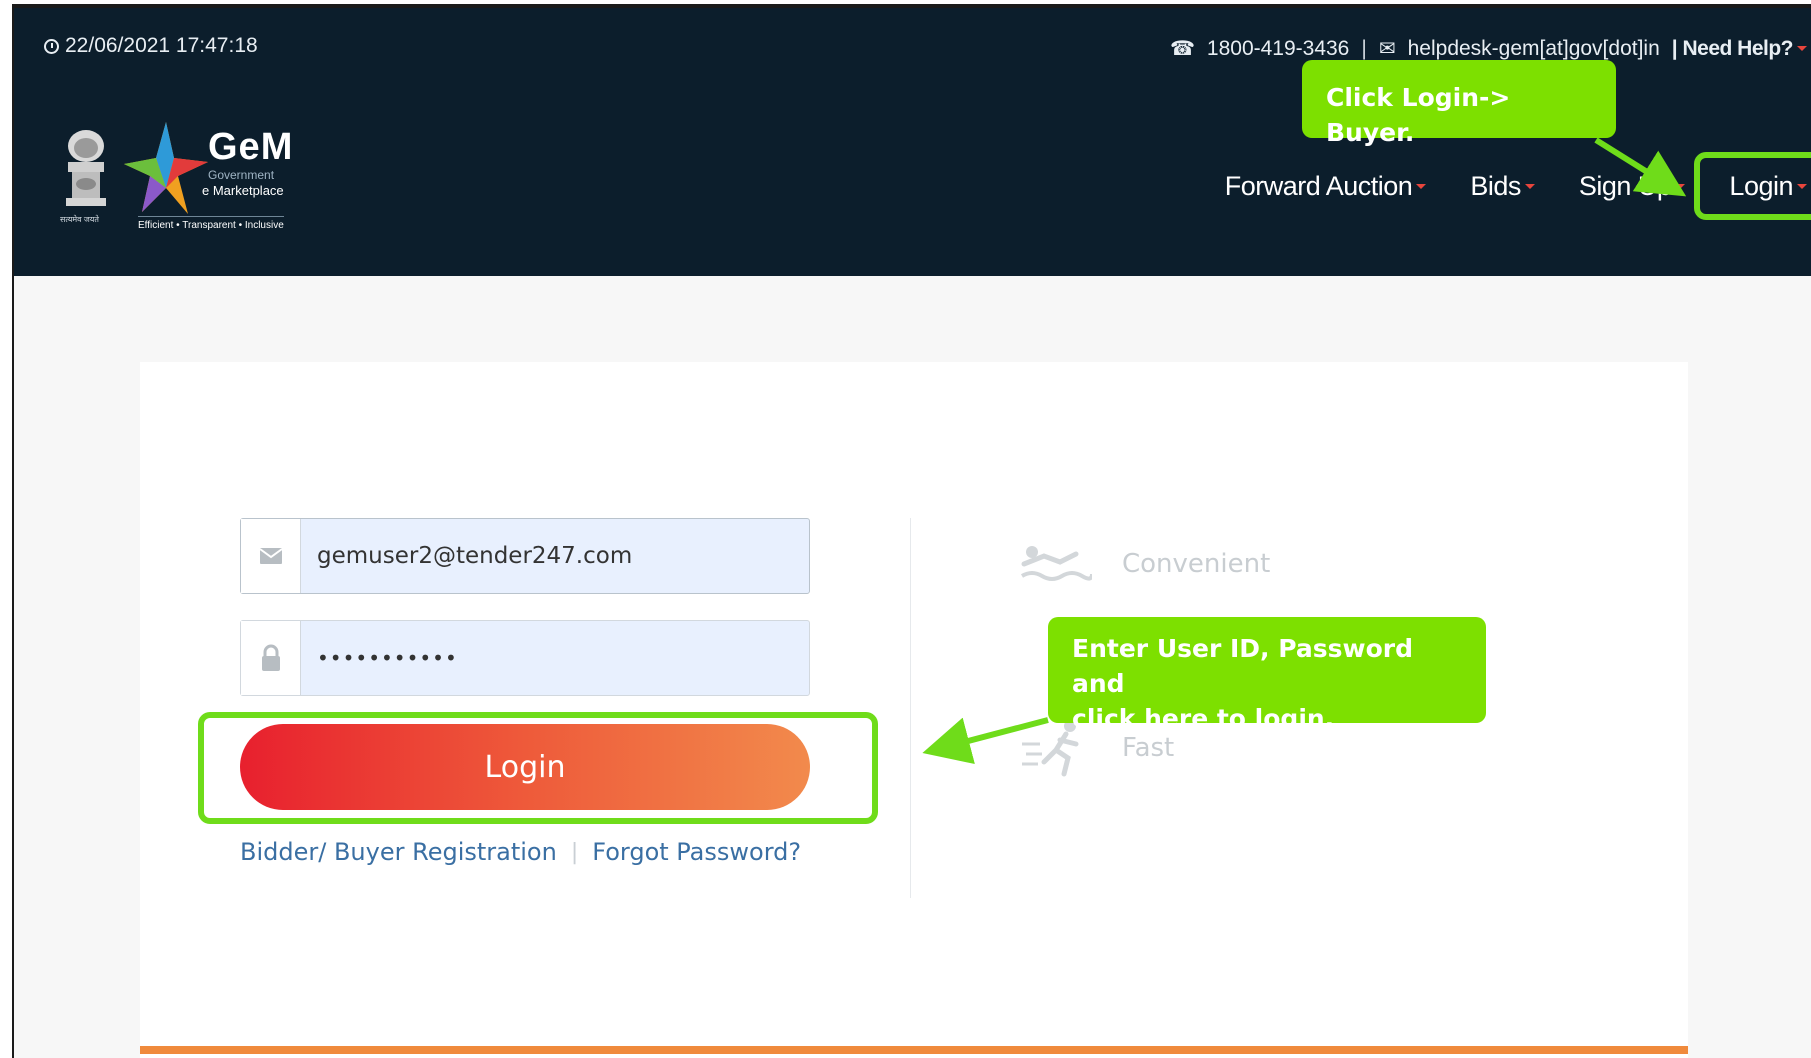 Image resolution: width=1811 pixels, height=1058 pixels. I want to click on gem-title: GeM, so click(251, 147).